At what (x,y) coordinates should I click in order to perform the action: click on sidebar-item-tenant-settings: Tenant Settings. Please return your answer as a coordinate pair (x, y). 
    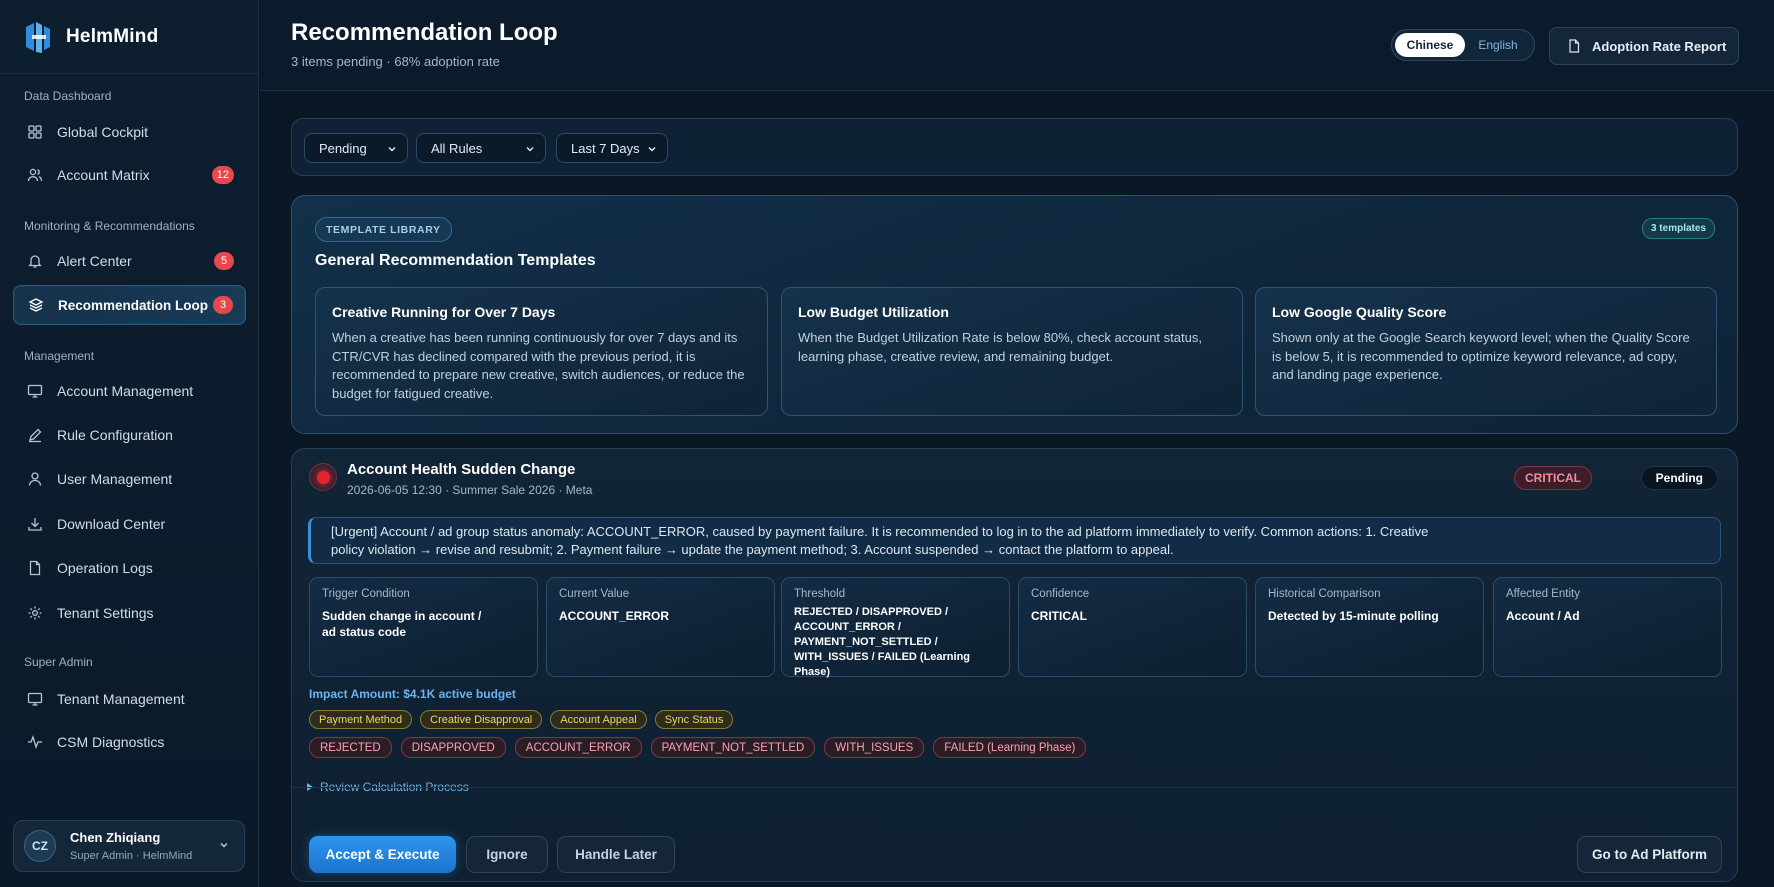
    Looking at the image, I should click on (129, 613).